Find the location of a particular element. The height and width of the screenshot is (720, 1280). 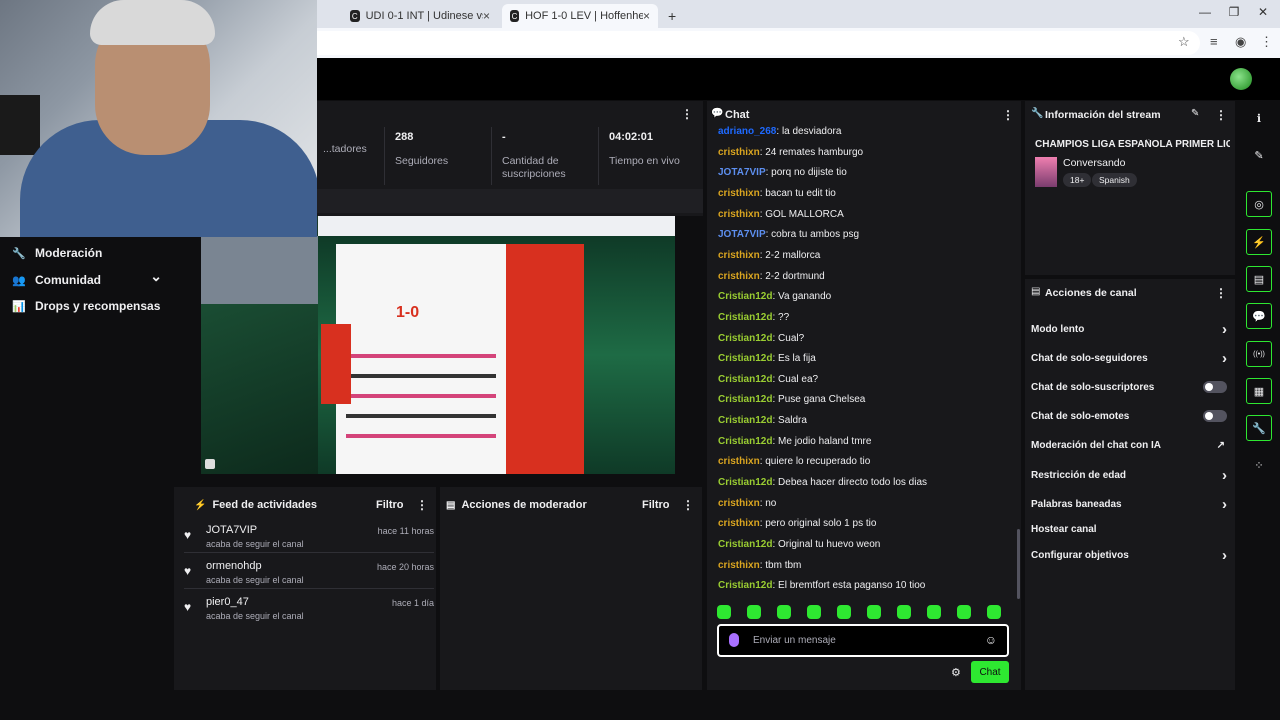

info-icon: ℹ is located at coordinates (1259, 118).